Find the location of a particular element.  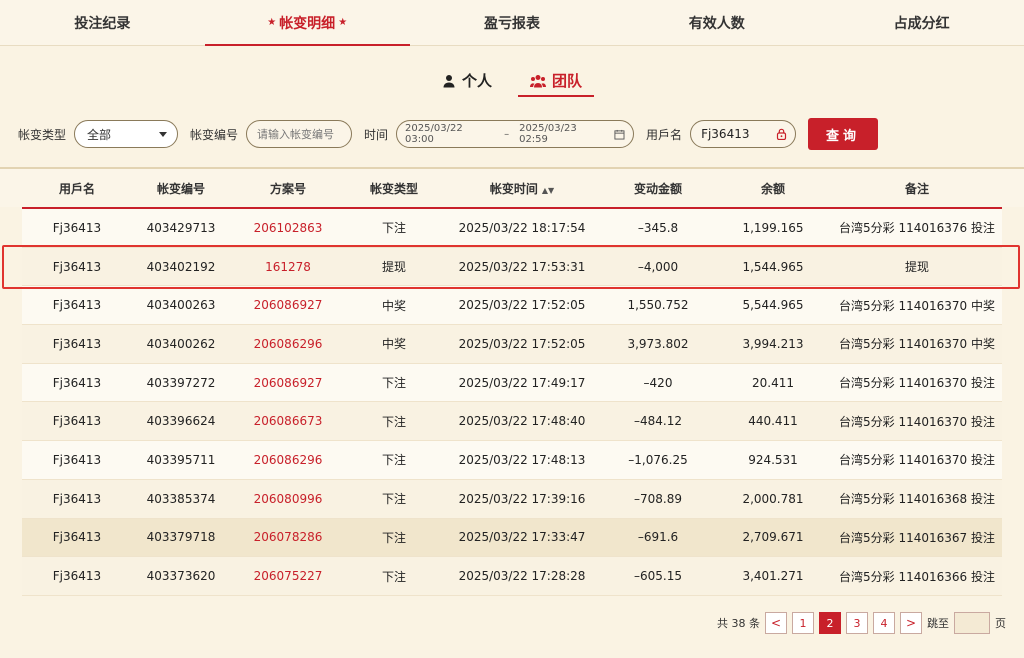

person-icon is located at coordinates (449, 80).